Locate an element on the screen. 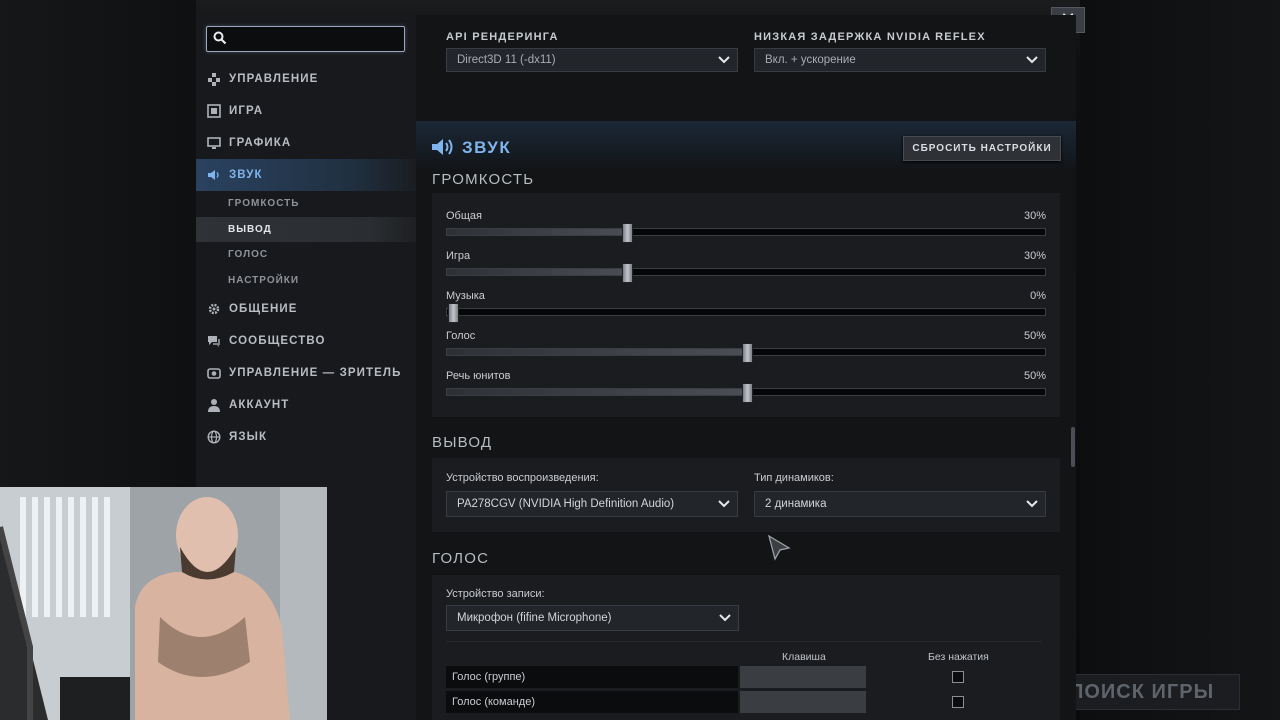 This screenshot has height=720, width=1280. table-row: Голос (команде) is located at coordinates (746, 702).